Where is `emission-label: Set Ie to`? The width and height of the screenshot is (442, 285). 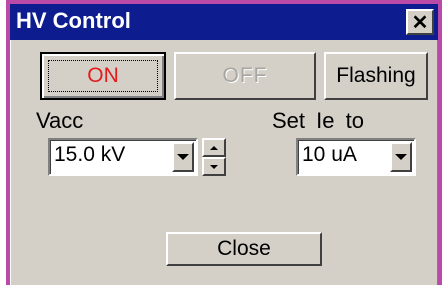
emission-label: Set Ie to is located at coordinates (318, 120).